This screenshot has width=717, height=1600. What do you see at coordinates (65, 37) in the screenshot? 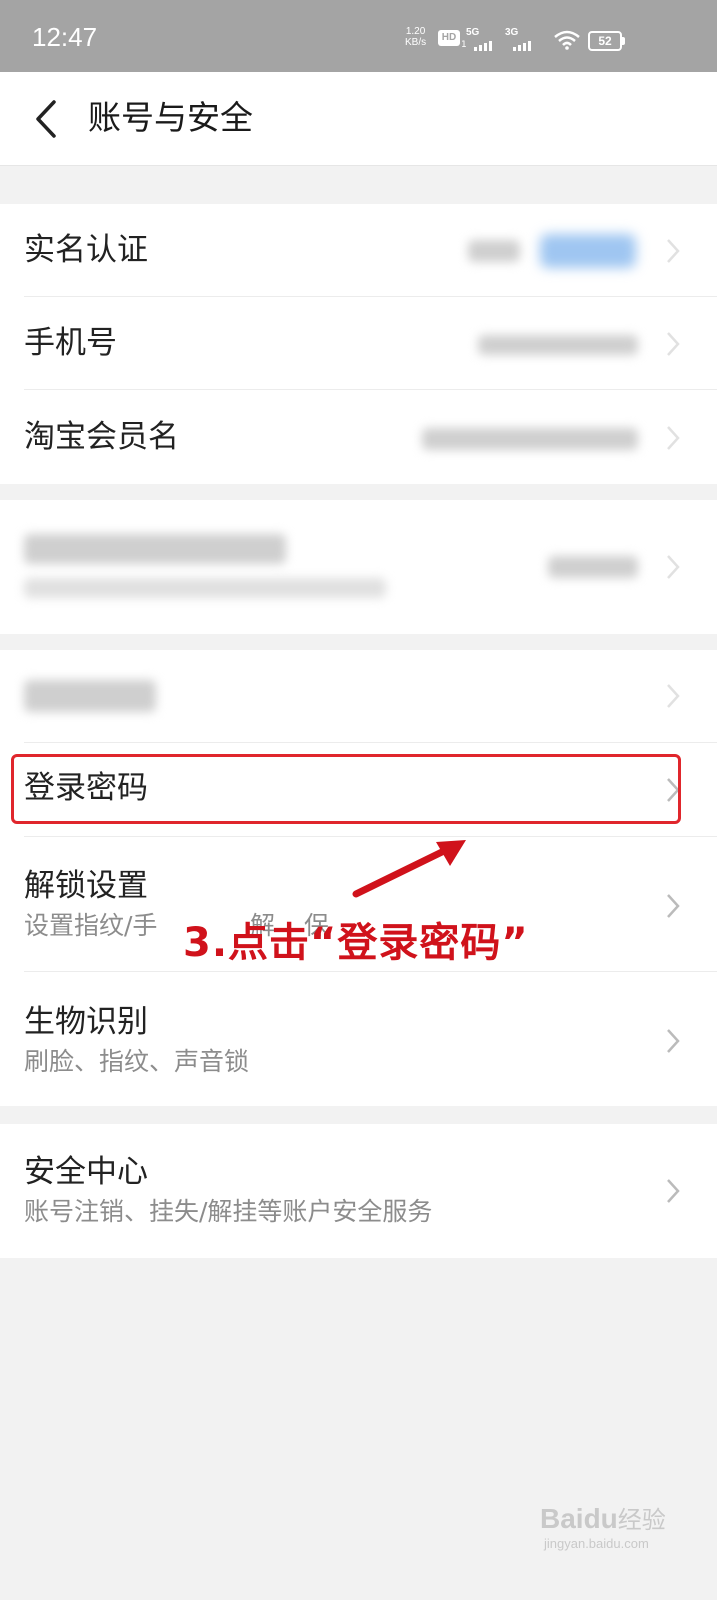
I see `status-time: 12:47` at bounding box center [65, 37].